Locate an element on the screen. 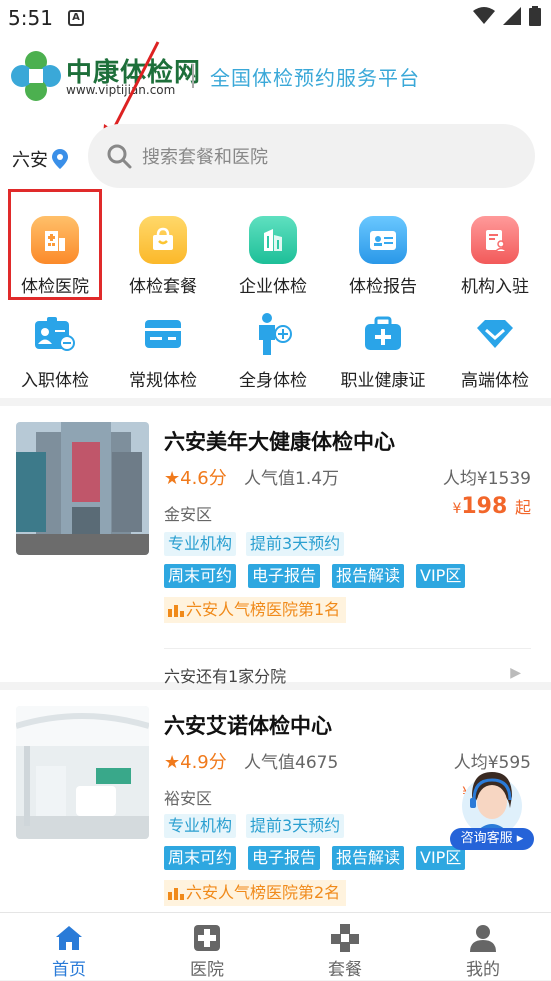 The image size is (551, 981). hospital-district: 金安区 is located at coordinates (188, 514).